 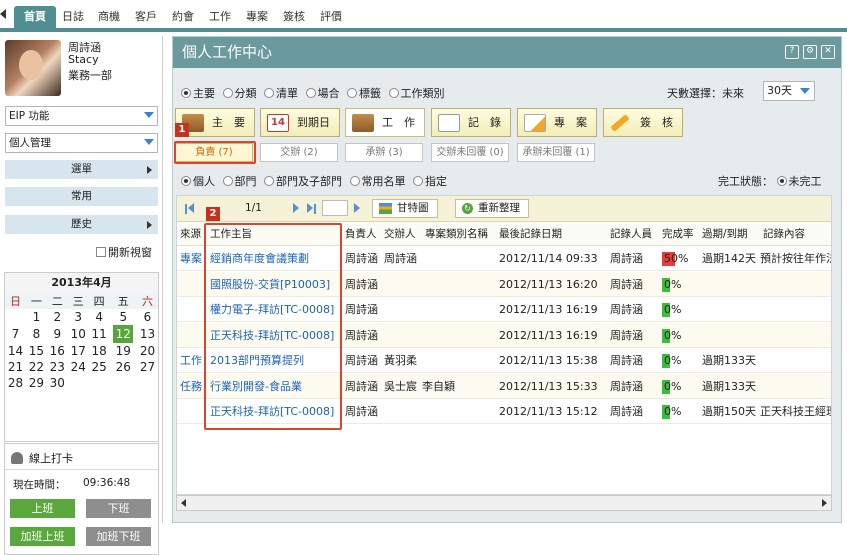 What do you see at coordinates (15, 334) in the screenshot?
I see `calendar-day: 7` at bounding box center [15, 334].